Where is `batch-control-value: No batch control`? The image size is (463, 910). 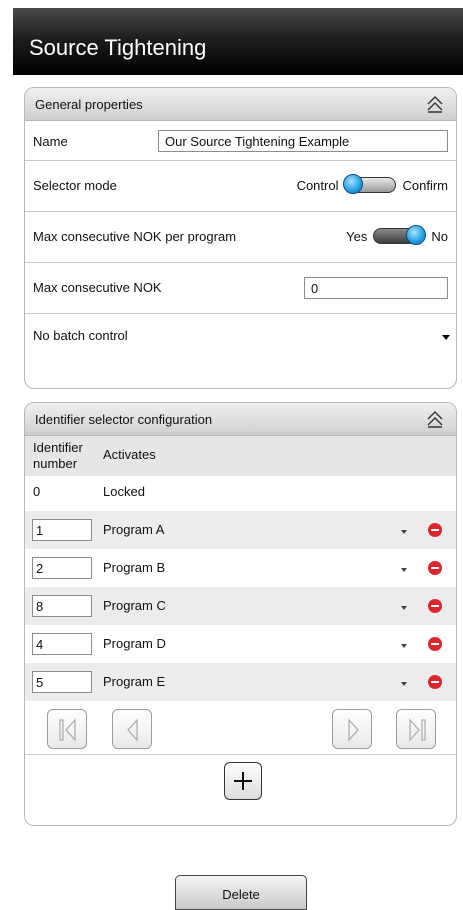
batch-control-value: No batch control is located at coordinates (80, 335).